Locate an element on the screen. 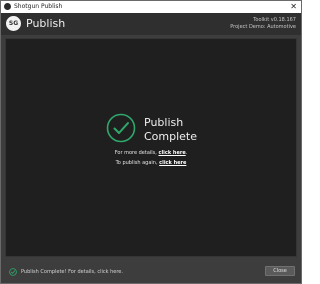 The width and height of the screenshot is (320, 284). window-titlebar: Shotgun Publish ✕ is located at coordinates (151, 7).